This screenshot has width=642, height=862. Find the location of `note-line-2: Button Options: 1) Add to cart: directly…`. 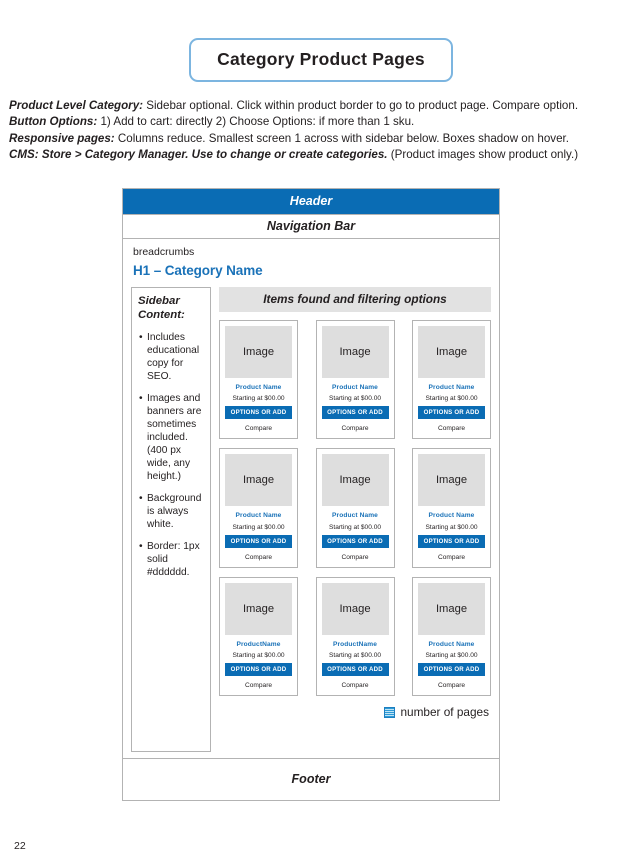

note-line-2: Button Options: 1) Add to cart: directly… is located at coordinates (322, 122).